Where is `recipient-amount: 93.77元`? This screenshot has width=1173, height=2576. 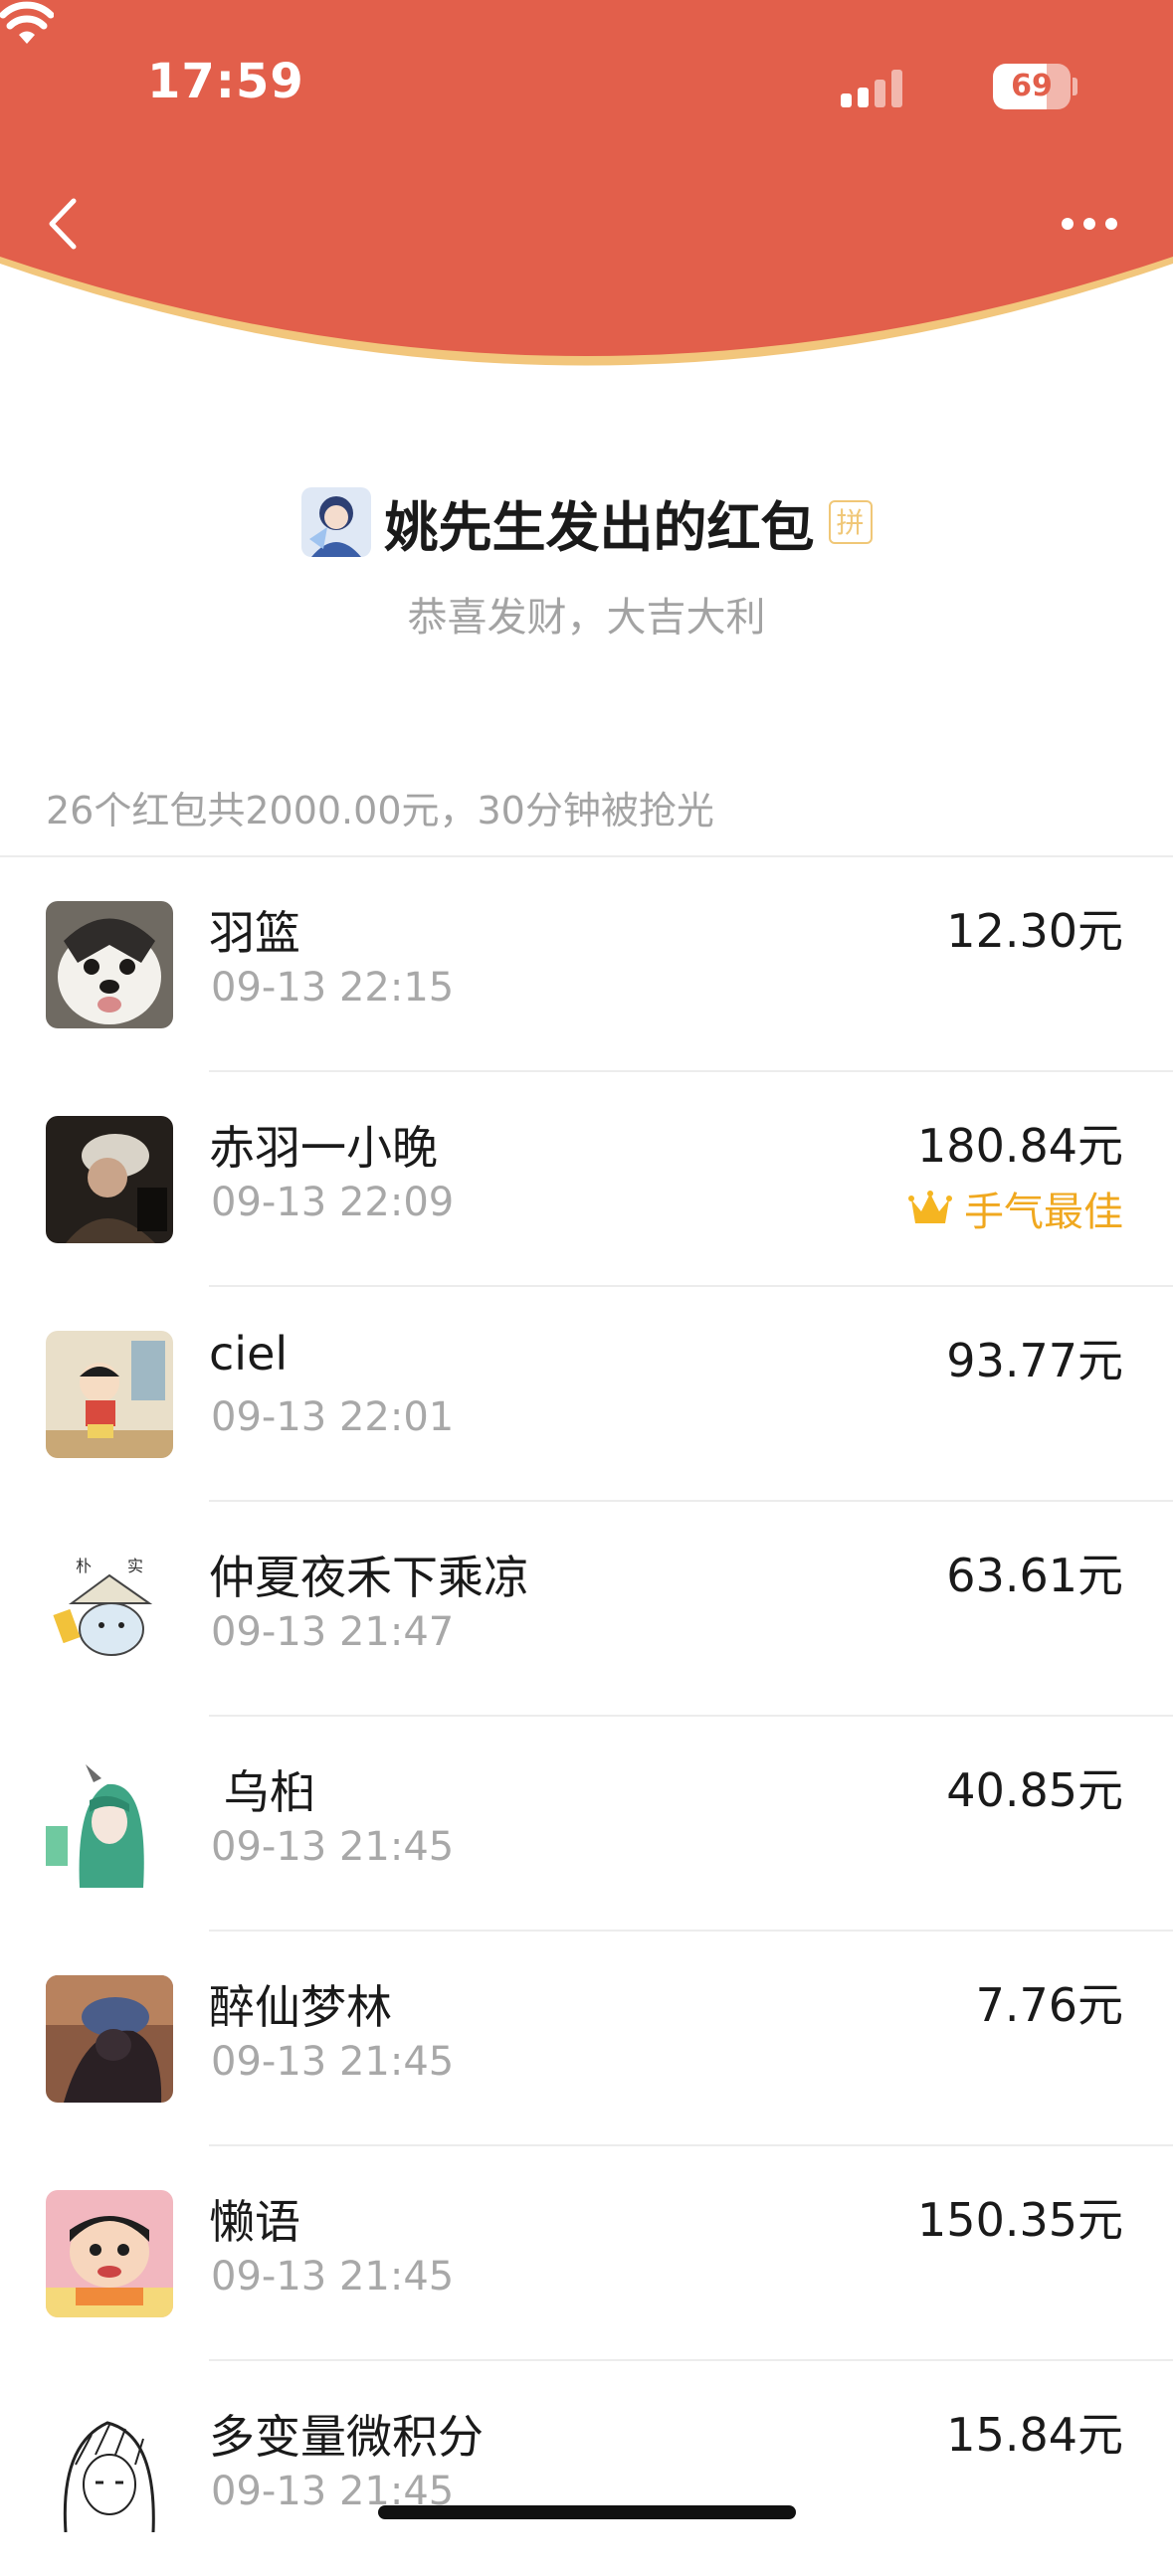 recipient-amount: 93.77元 is located at coordinates (1034, 1360).